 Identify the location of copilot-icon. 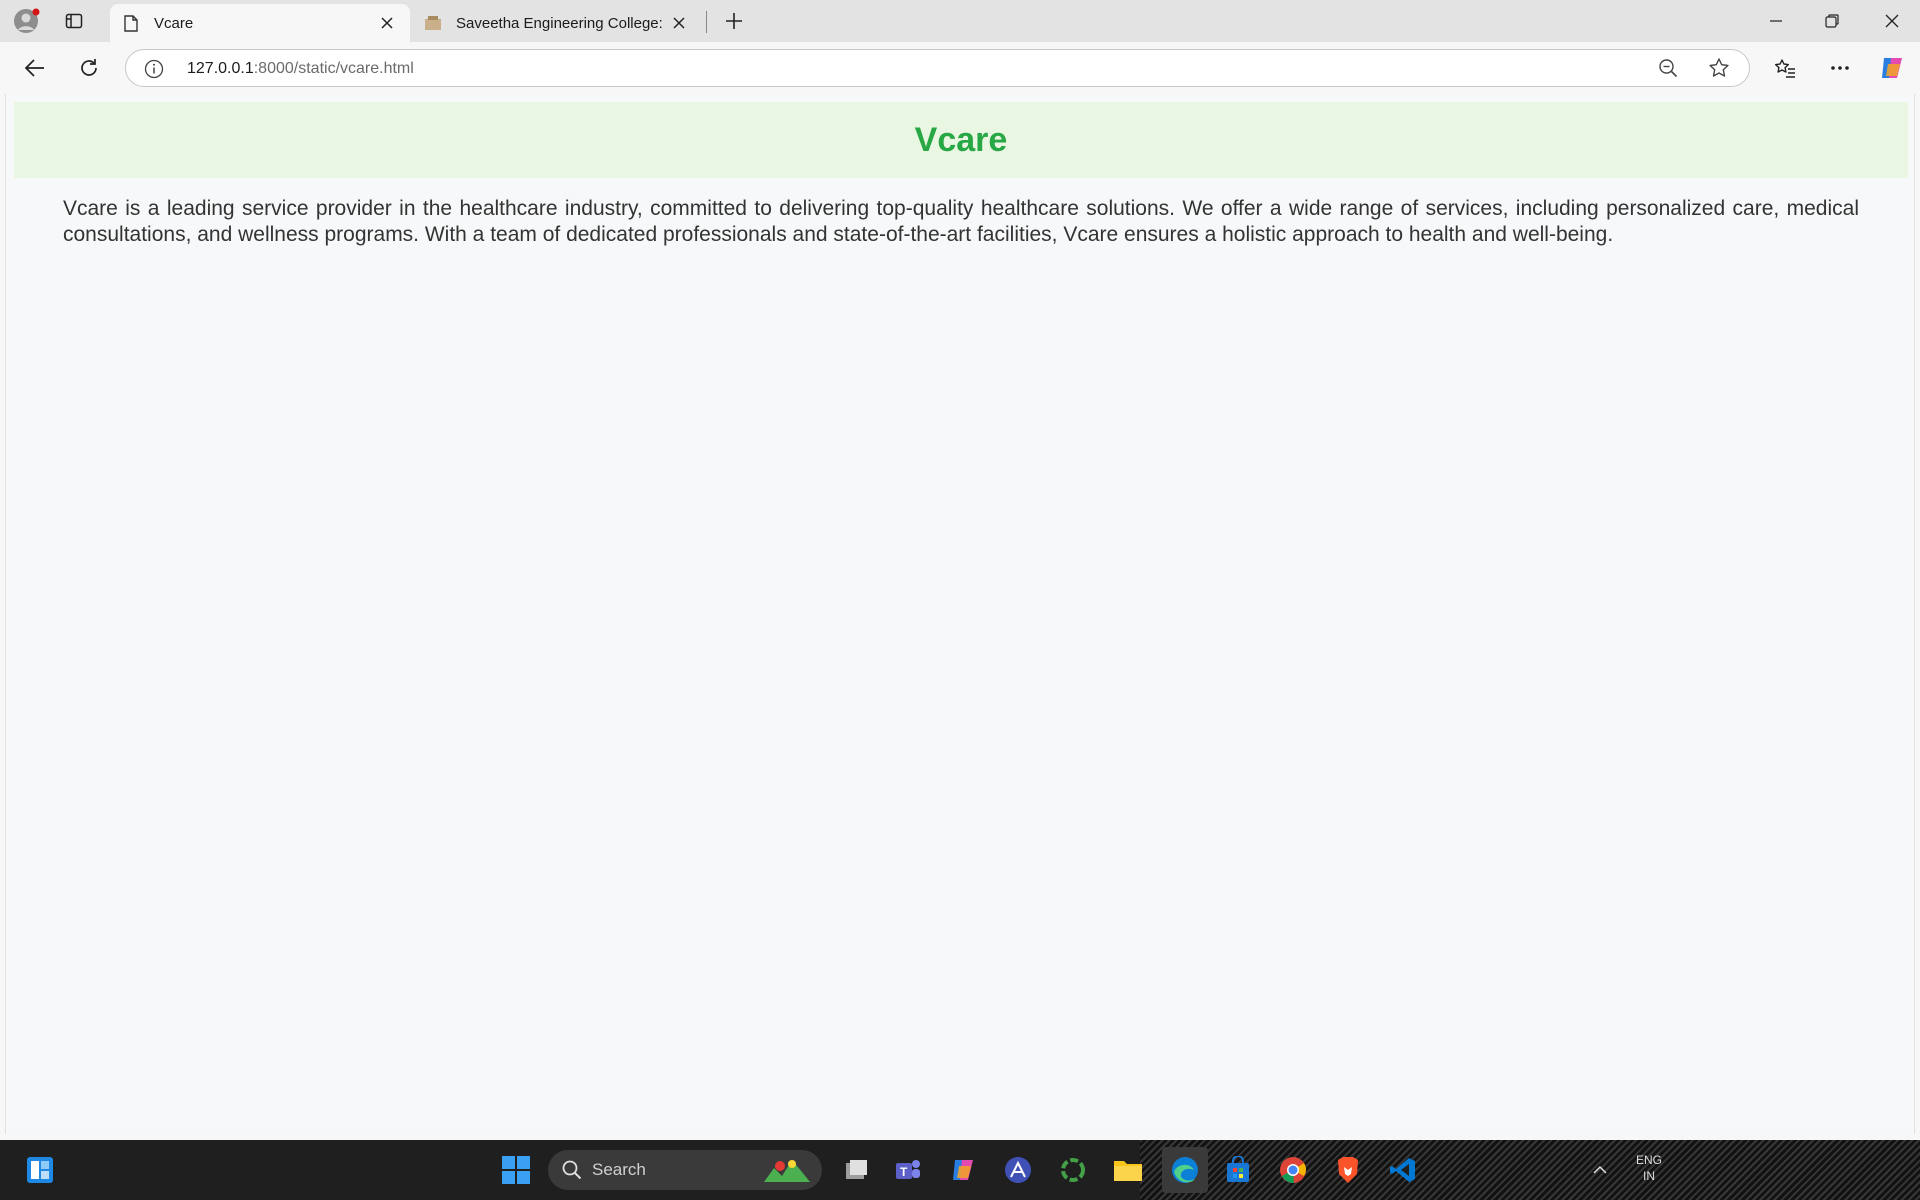
(1892, 68).